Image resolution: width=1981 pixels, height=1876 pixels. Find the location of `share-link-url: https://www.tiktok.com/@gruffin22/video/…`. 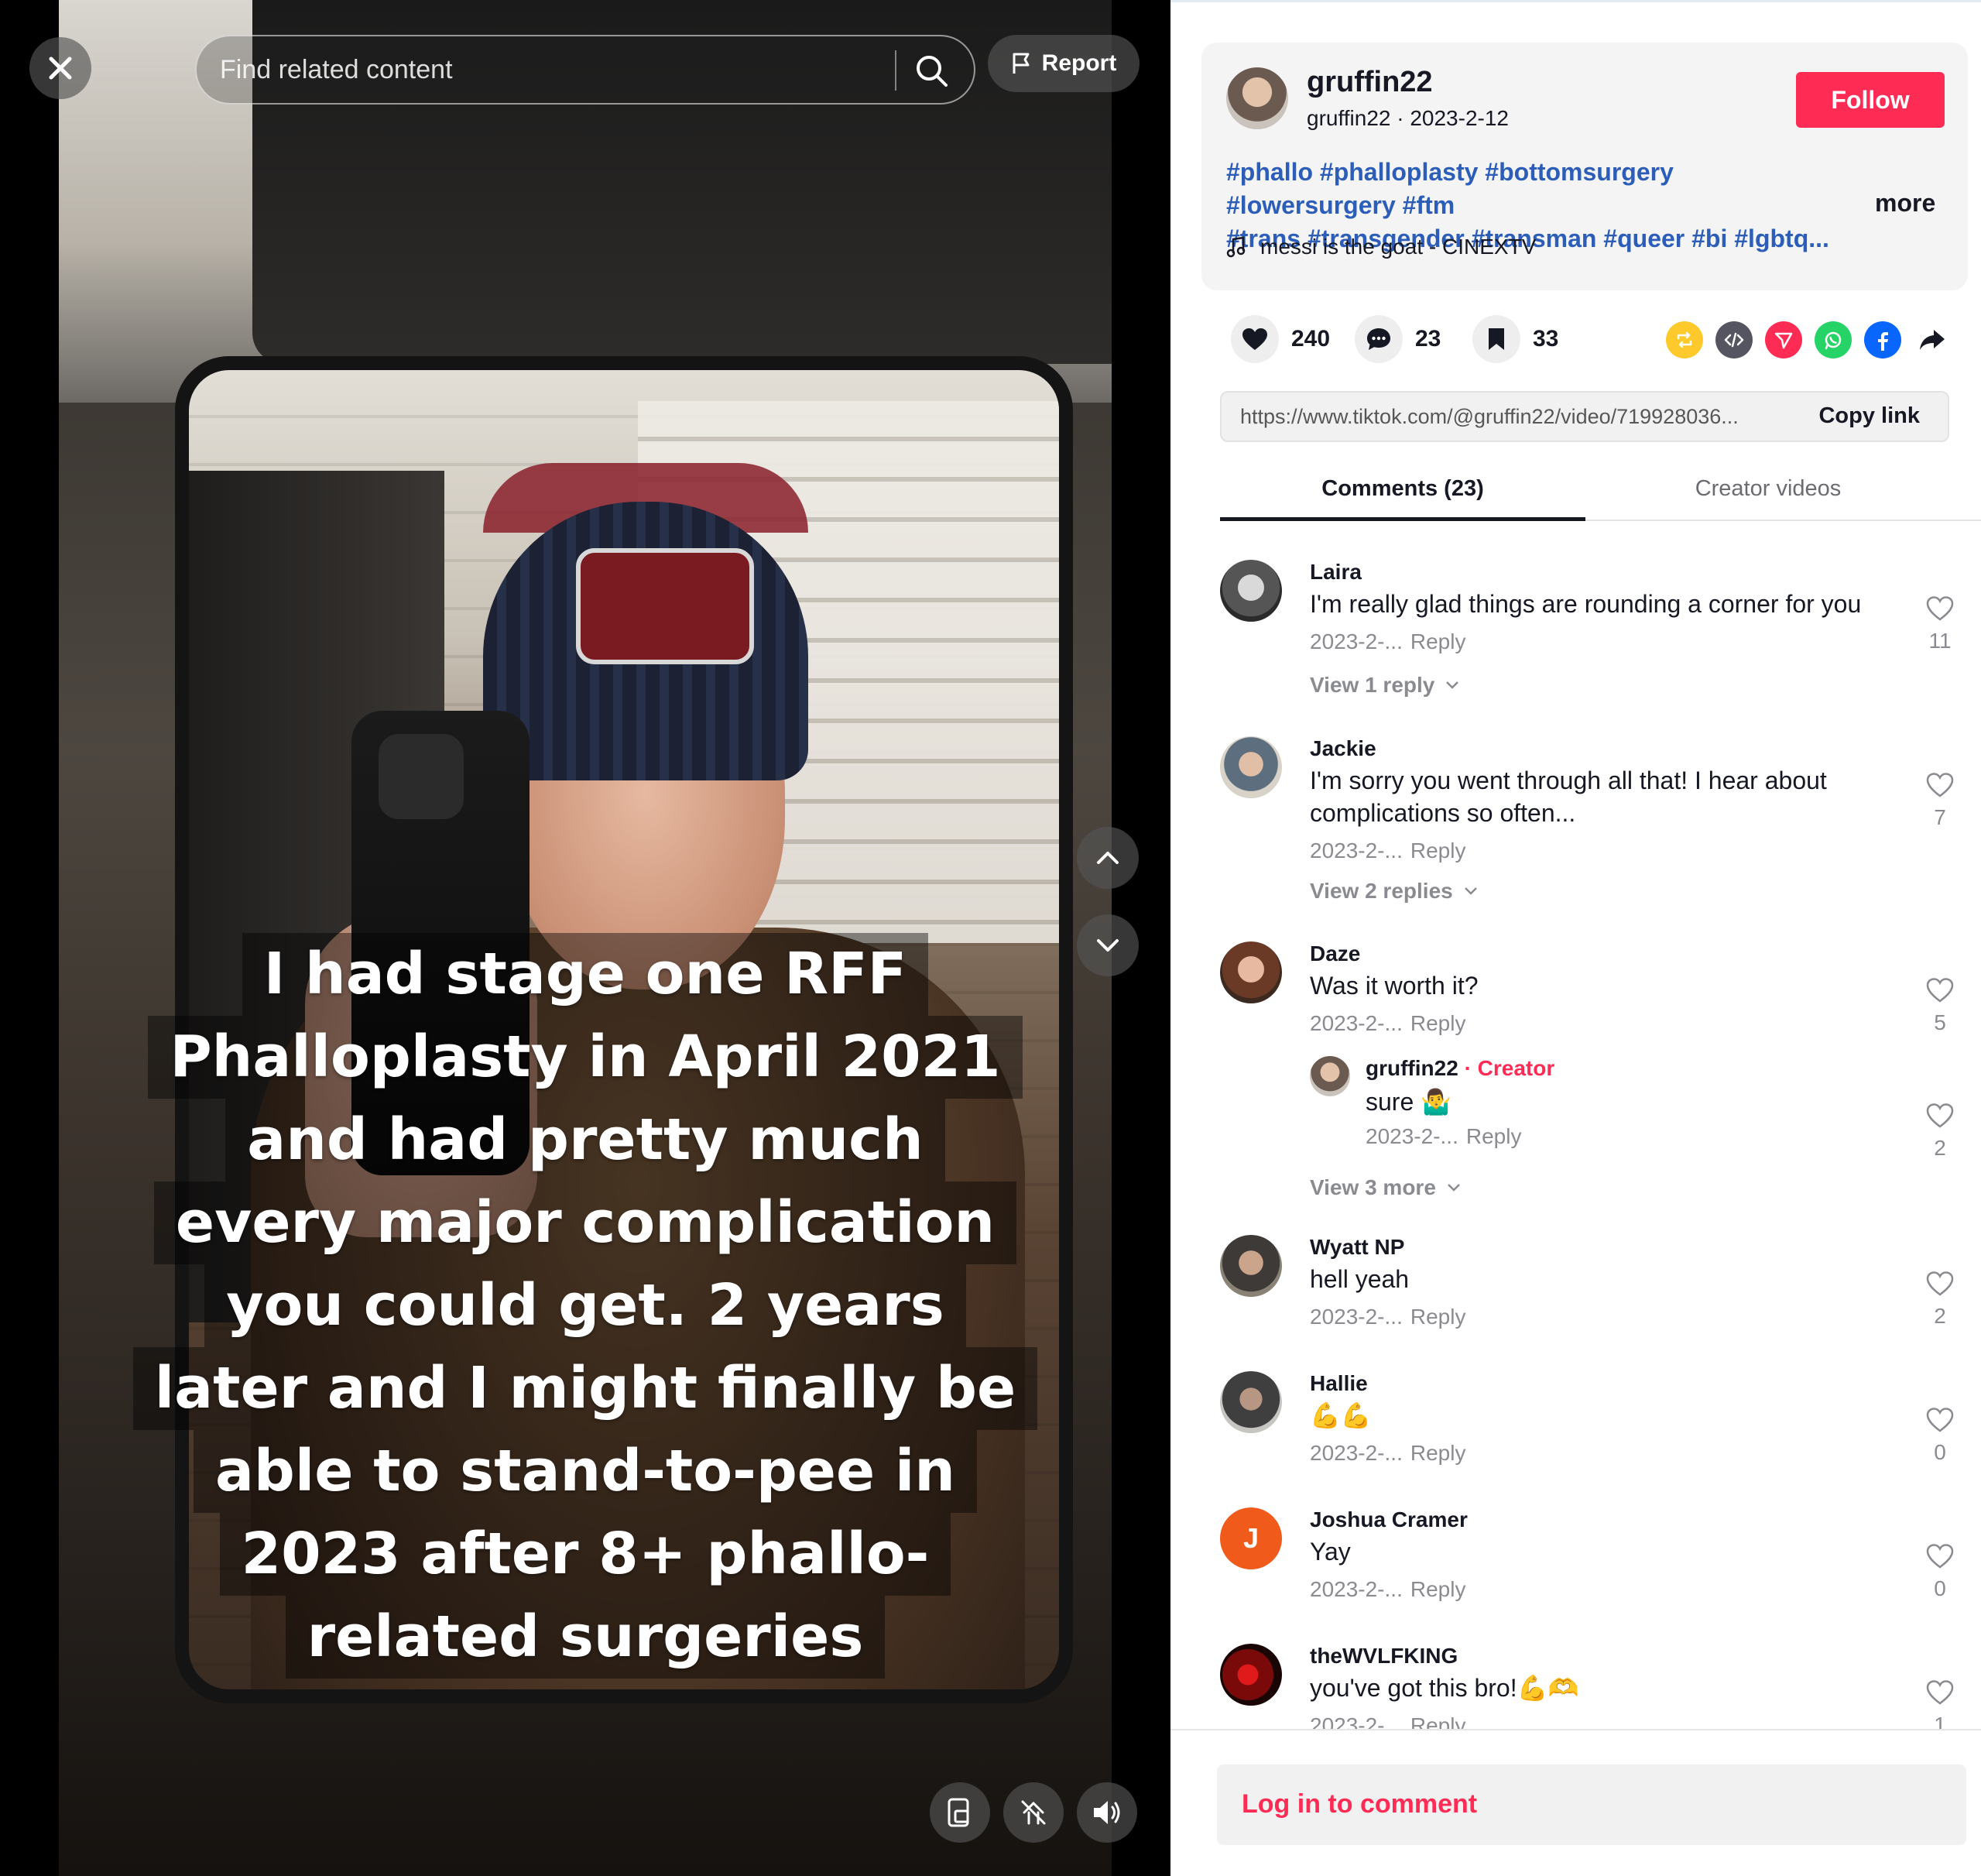

share-link-url: https://www.tiktok.com/@gruffin22/video/… is located at coordinates (1519, 417).